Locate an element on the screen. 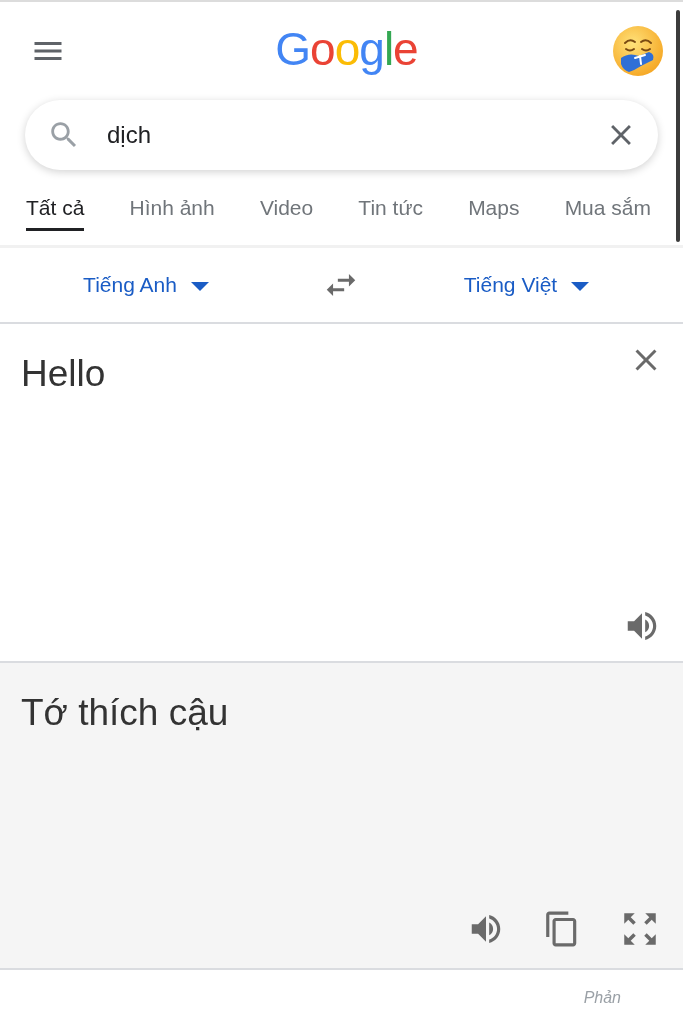  feedback-link: Phản is located at coordinates (602, 998).